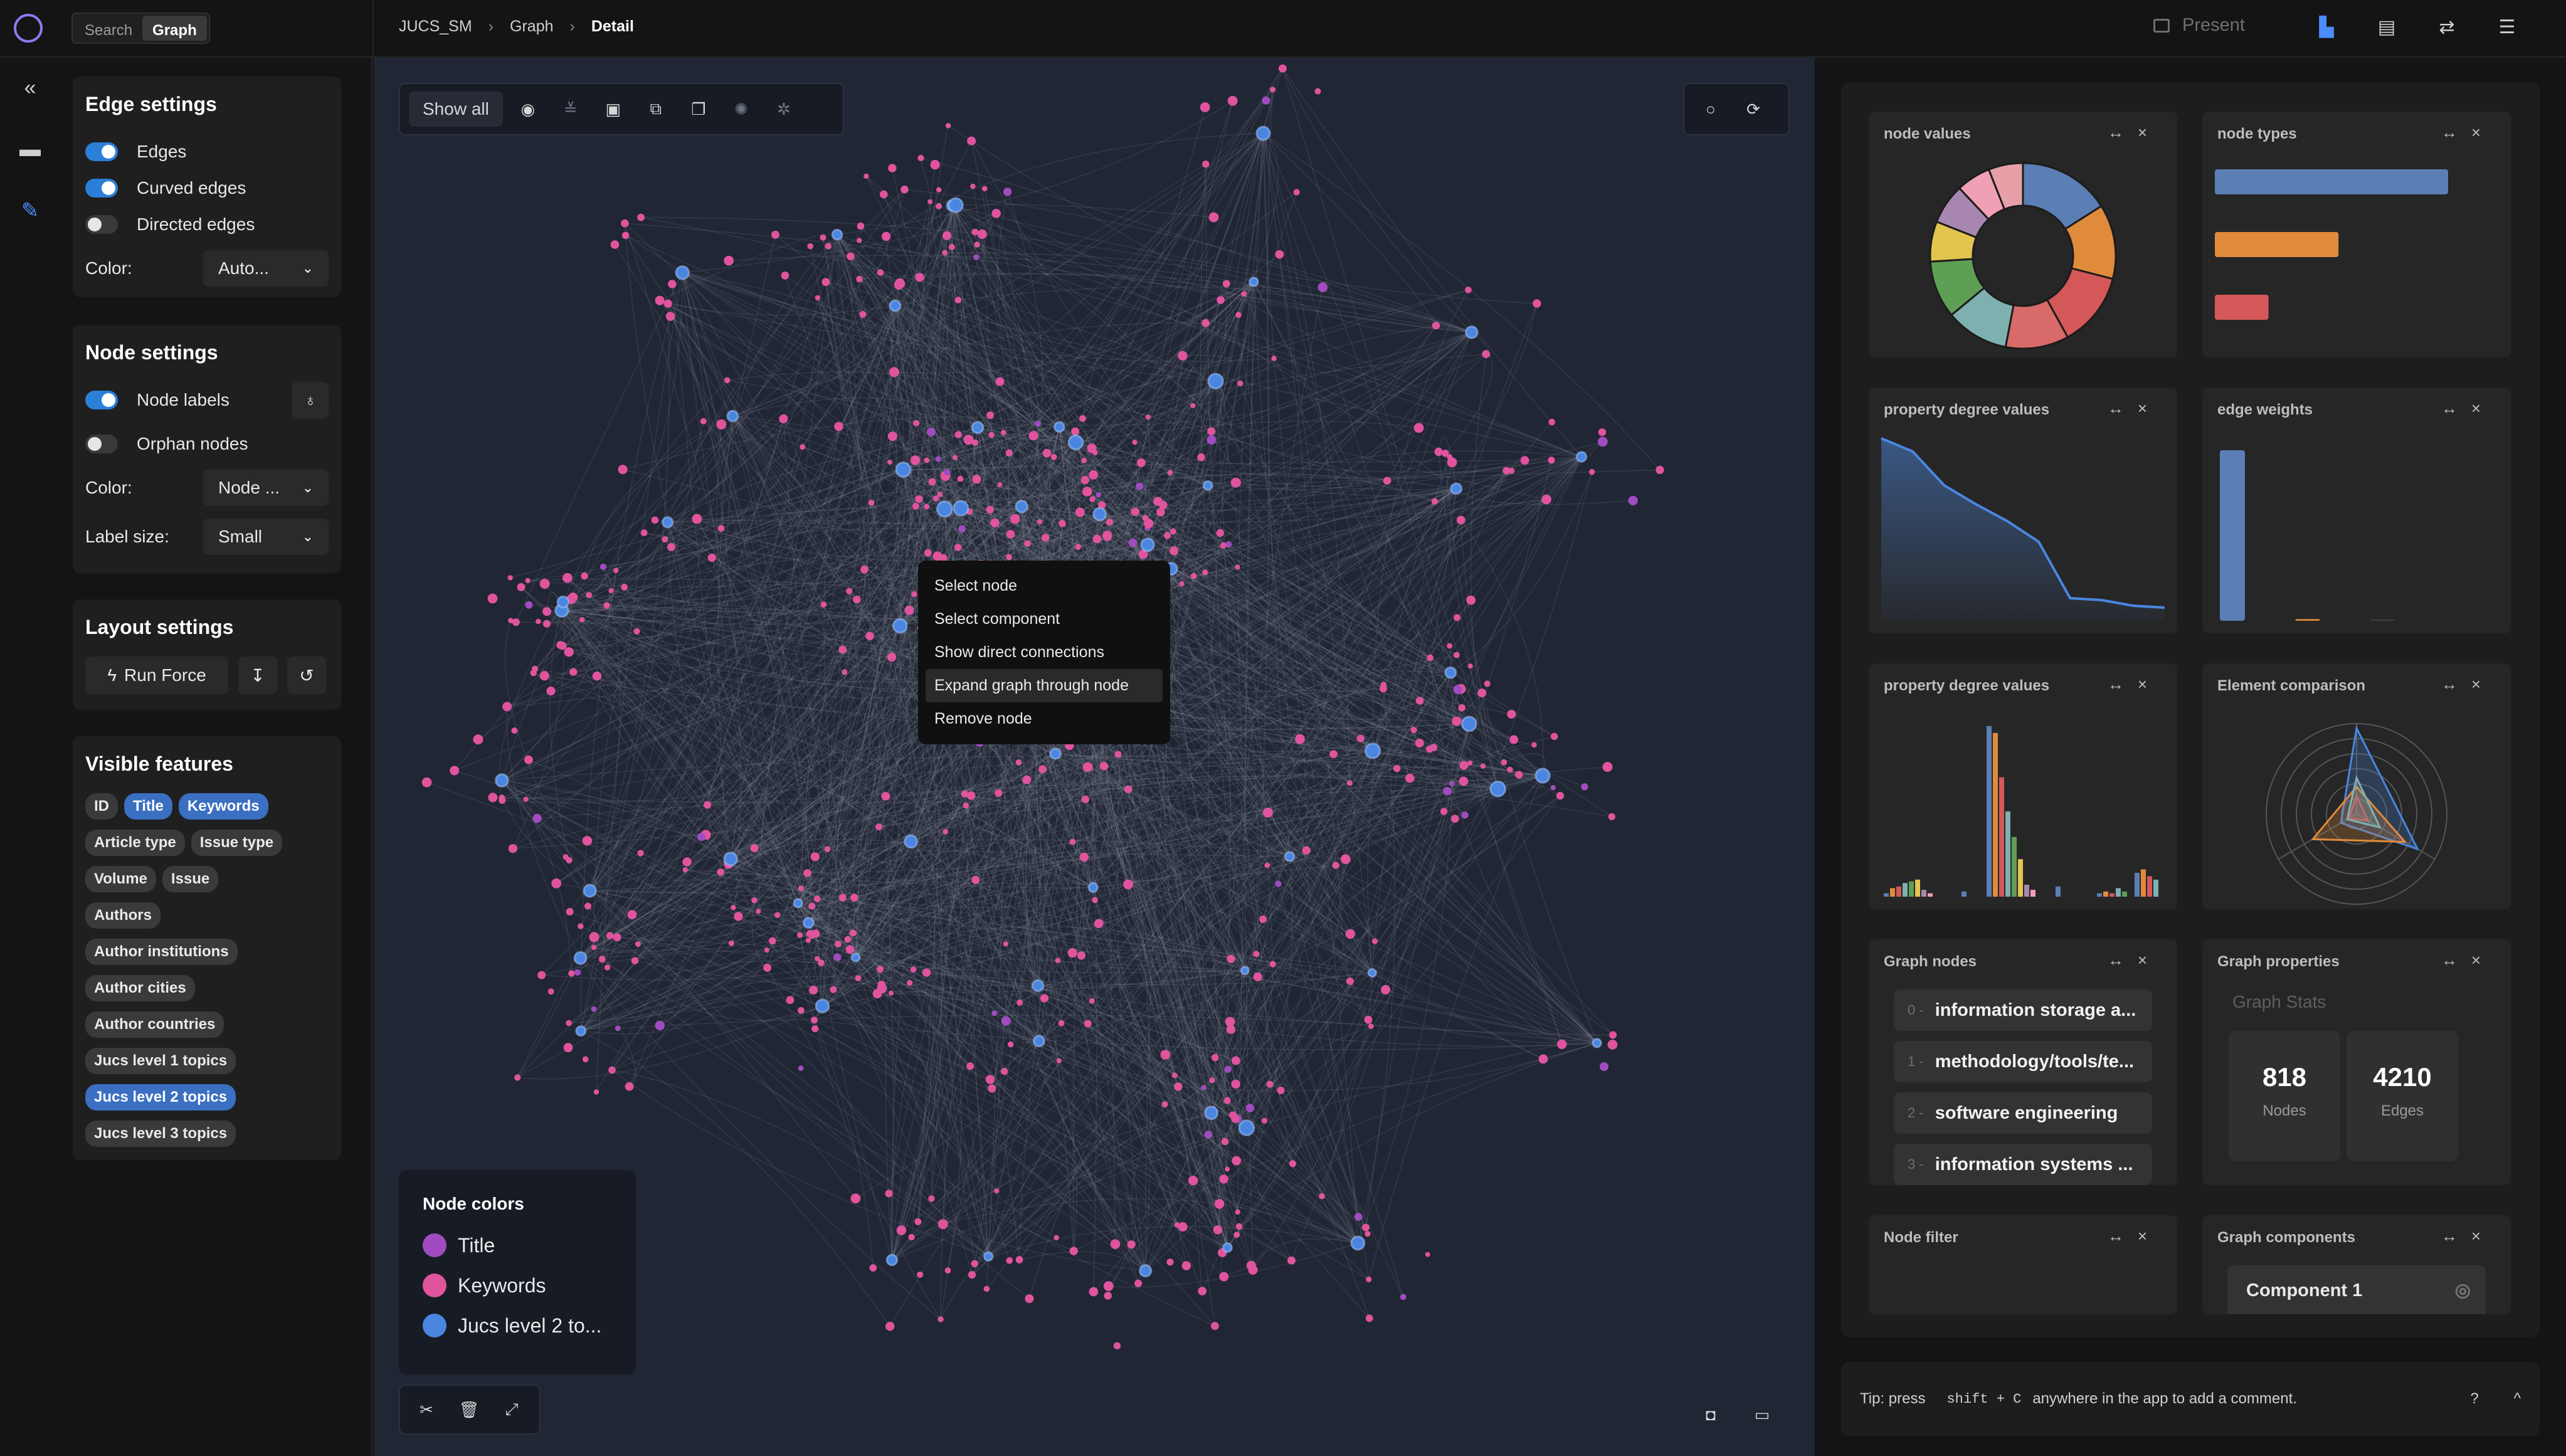  What do you see at coordinates (1916, 1010) in the screenshot?
I see `node-index: 0 -` at bounding box center [1916, 1010].